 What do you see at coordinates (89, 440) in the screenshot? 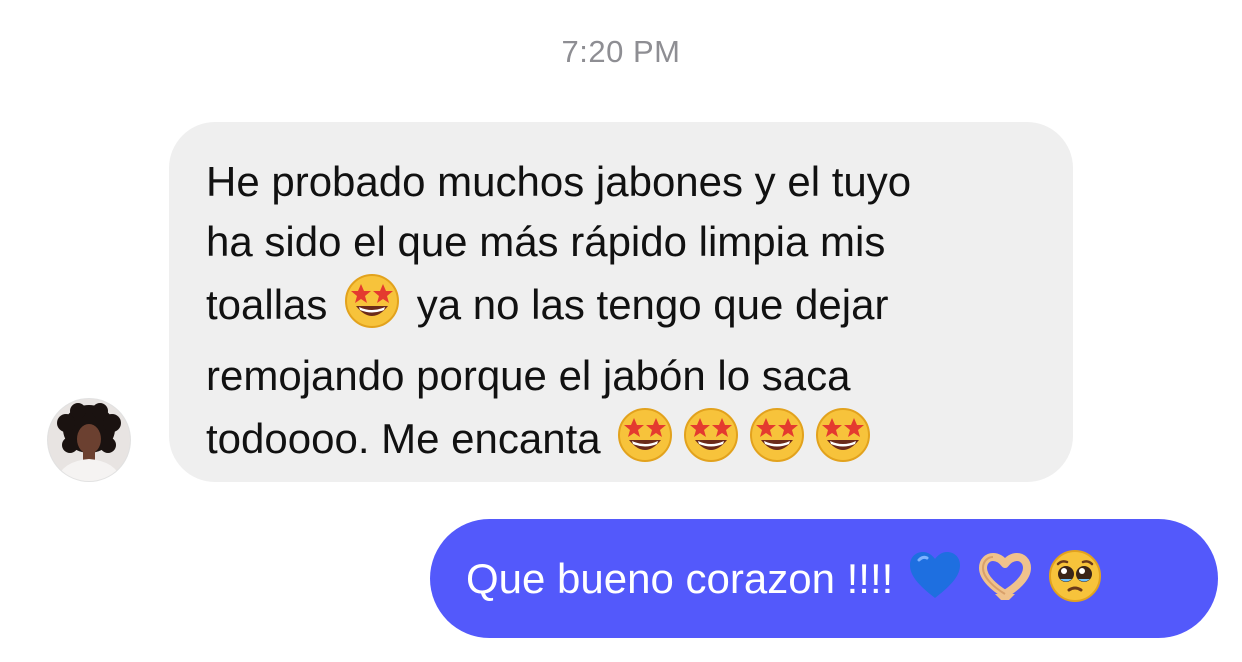
I see `sender-avatar` at bounding box center [89, 440].